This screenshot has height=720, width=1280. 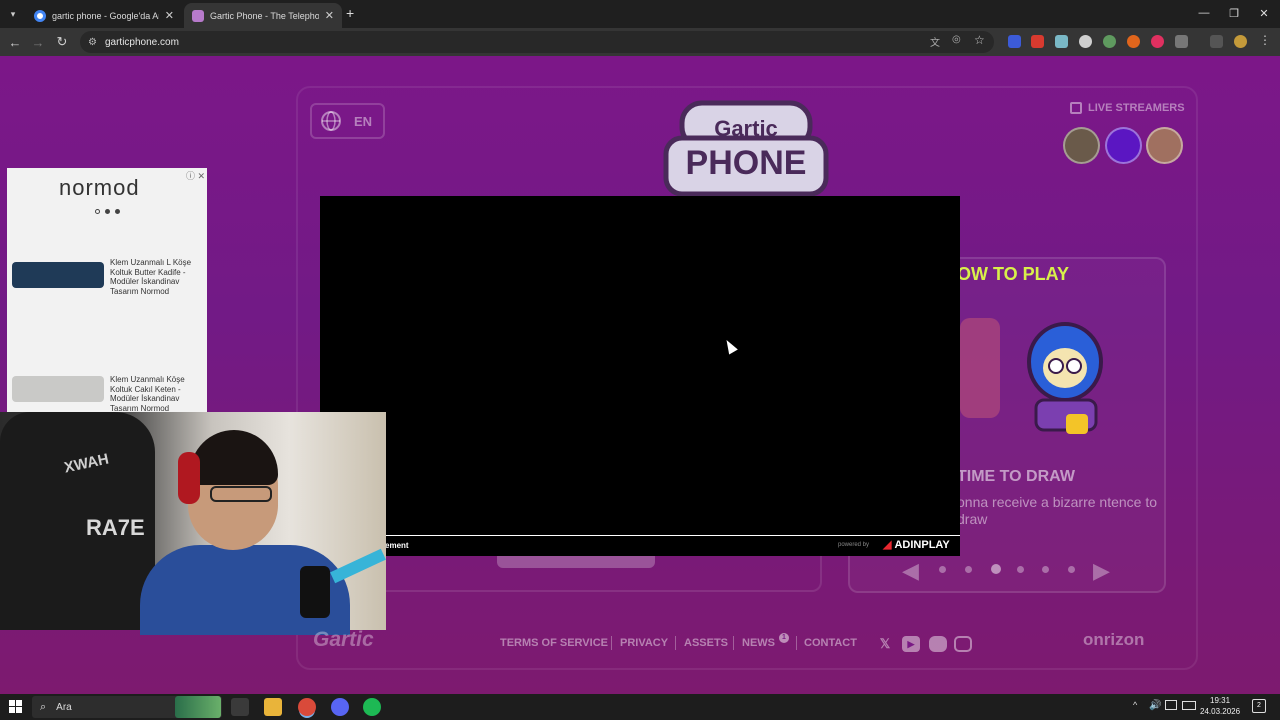 What do you see at coordinates (887, 545) in the screenshot?
I see `adinplay-mark-icon: ◢` at bounding box center [887, 545].